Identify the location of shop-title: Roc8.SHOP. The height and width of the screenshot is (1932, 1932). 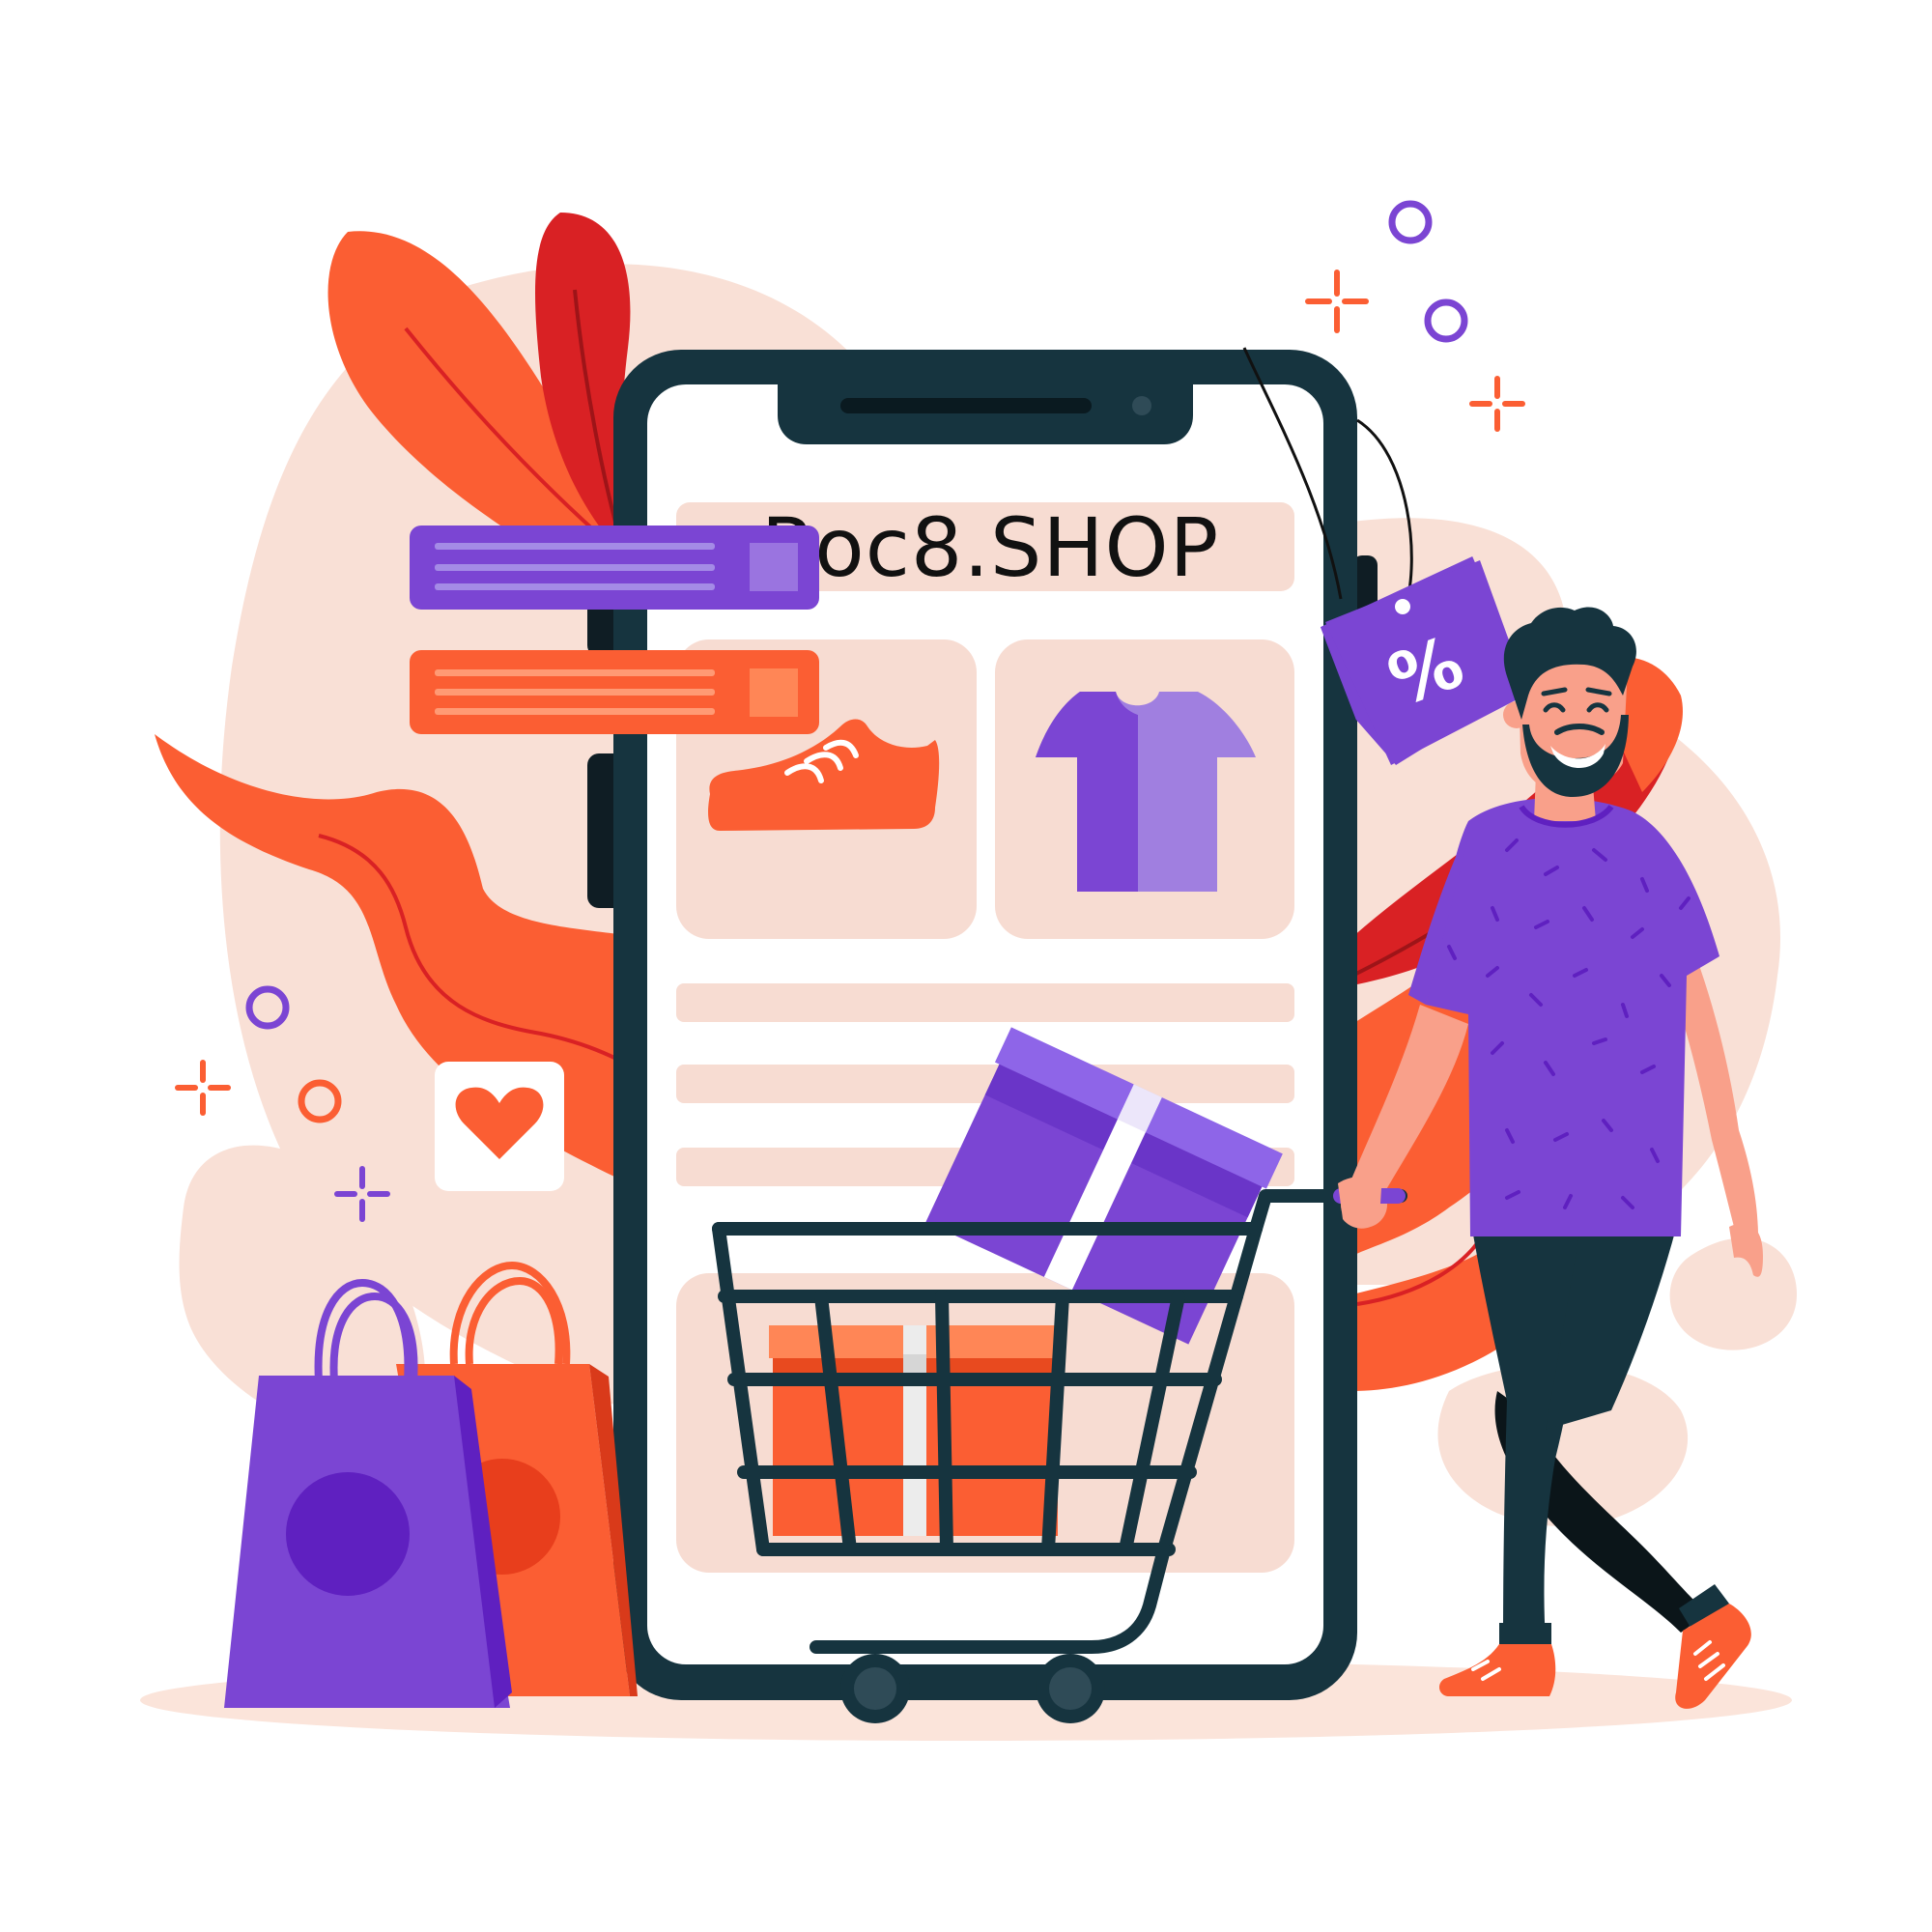
(990, 547).